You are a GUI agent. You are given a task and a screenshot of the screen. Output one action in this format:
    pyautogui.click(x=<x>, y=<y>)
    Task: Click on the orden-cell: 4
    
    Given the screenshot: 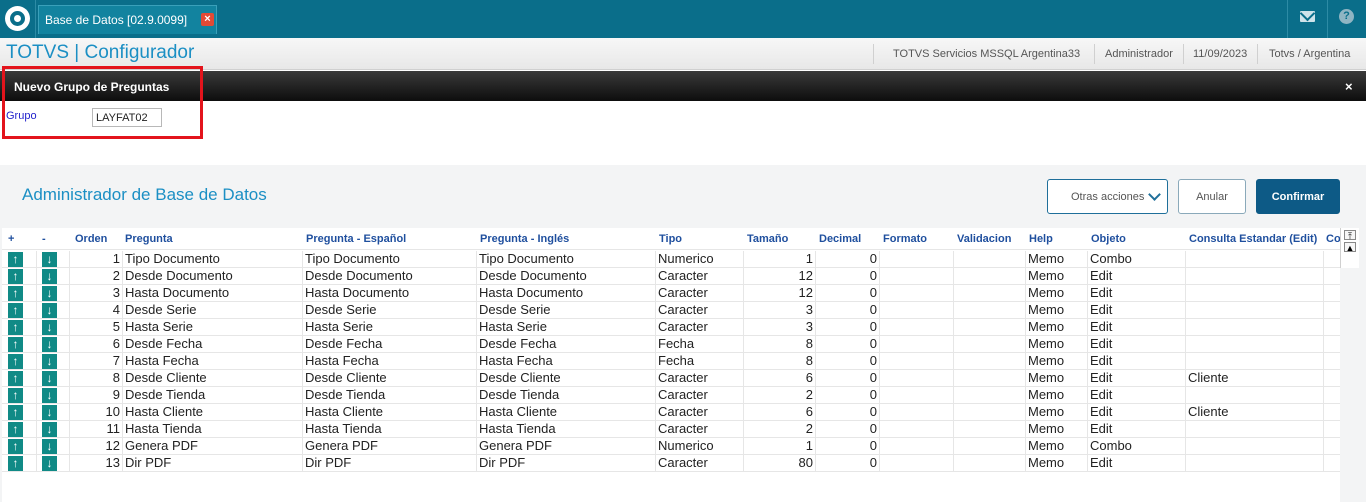 What is the action you would take?
    pyautogui.click(x=96, y=310)
    